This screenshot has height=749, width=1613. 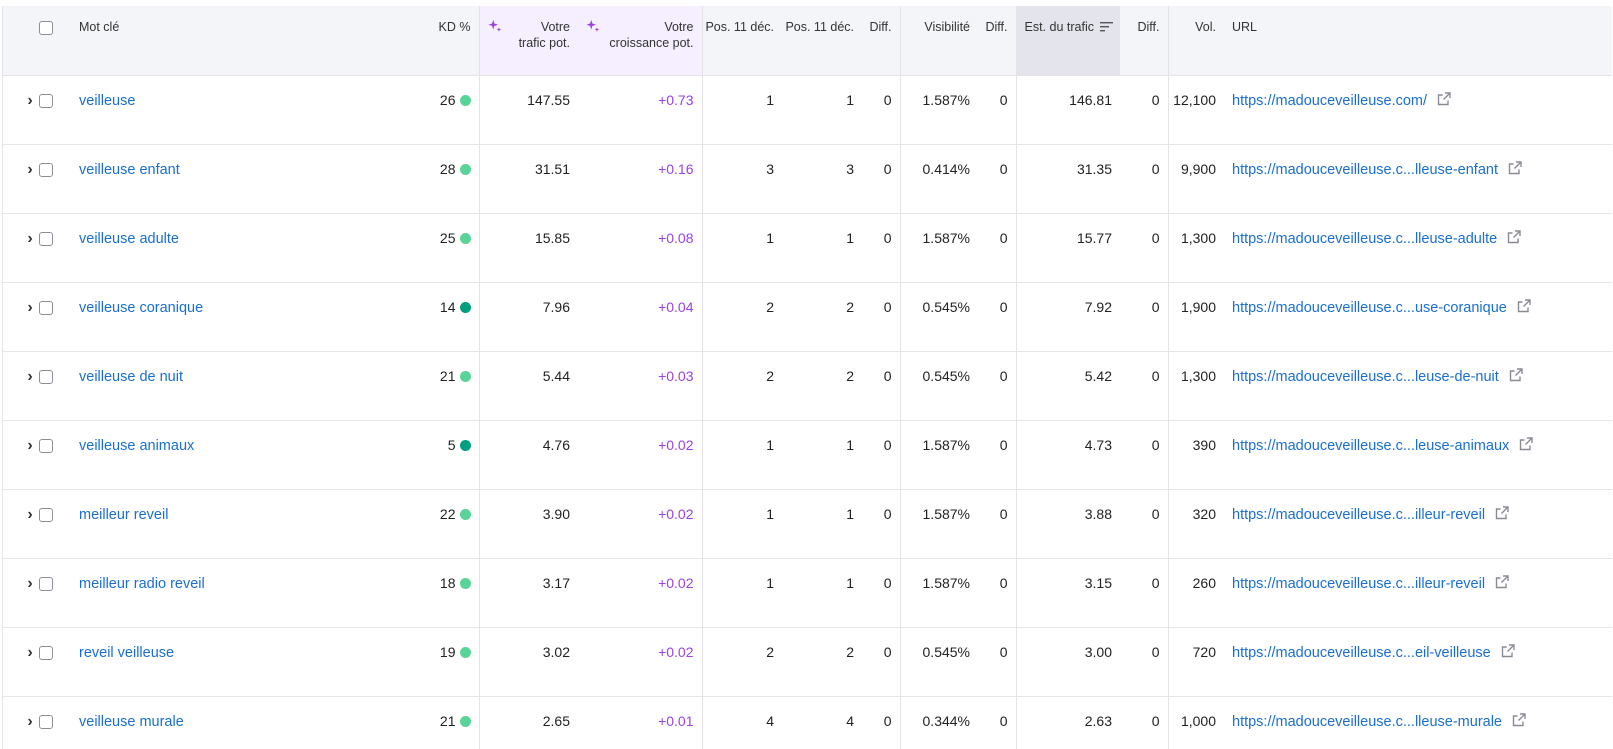 What do you see at coordinates (1068, 455) in the screenshot?
I see `traffic-cell: 4.73` at bounding box center [1068, 455].